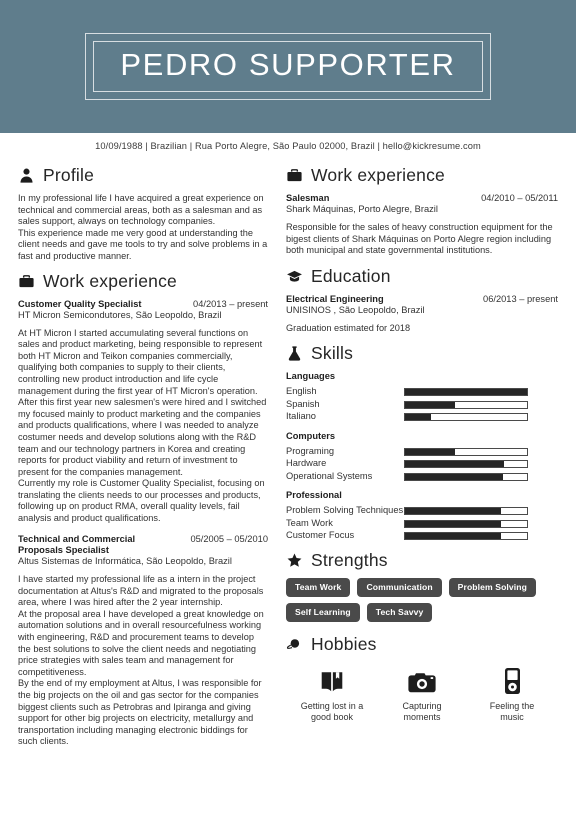 The width and height of the screenshot is (576, 815). Describe the element at coordinates (229, 538) in the screenshot. I see `job-date: 05/2005 – 05/2010` at that location.